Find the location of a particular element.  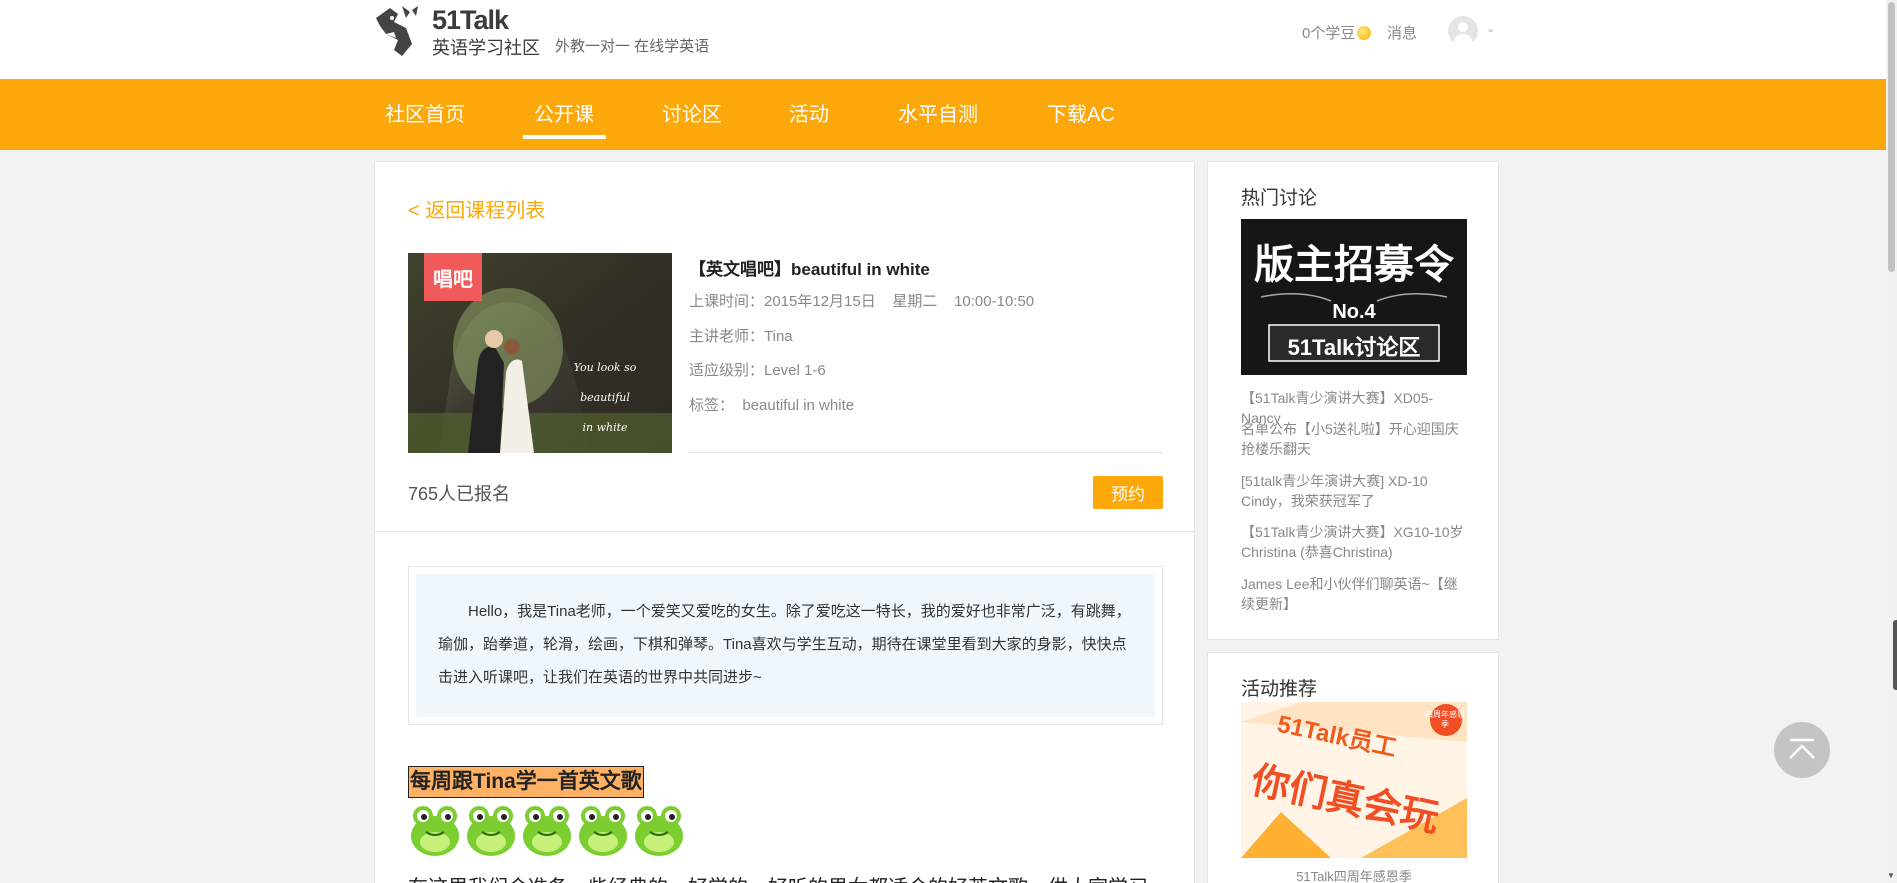

nav-item-home: 社区首页 is located at coordinates (425, 112).